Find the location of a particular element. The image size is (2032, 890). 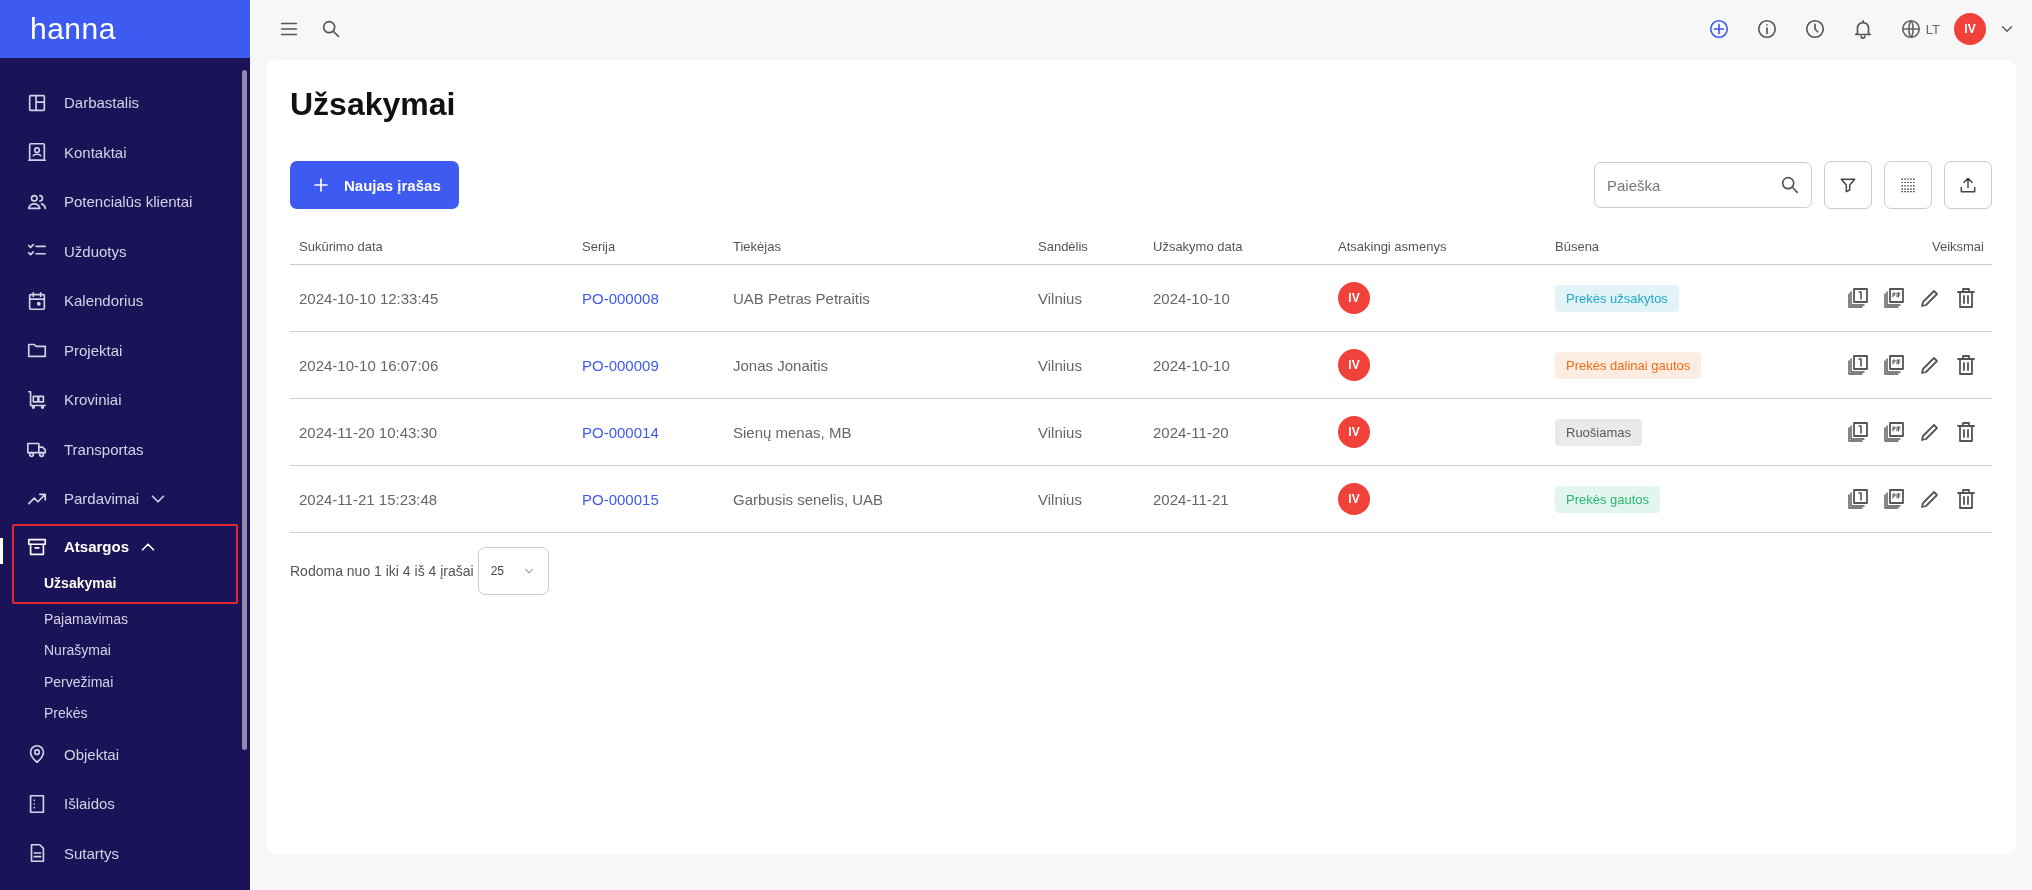

clock-icon is located at coordinates (1814, 29).